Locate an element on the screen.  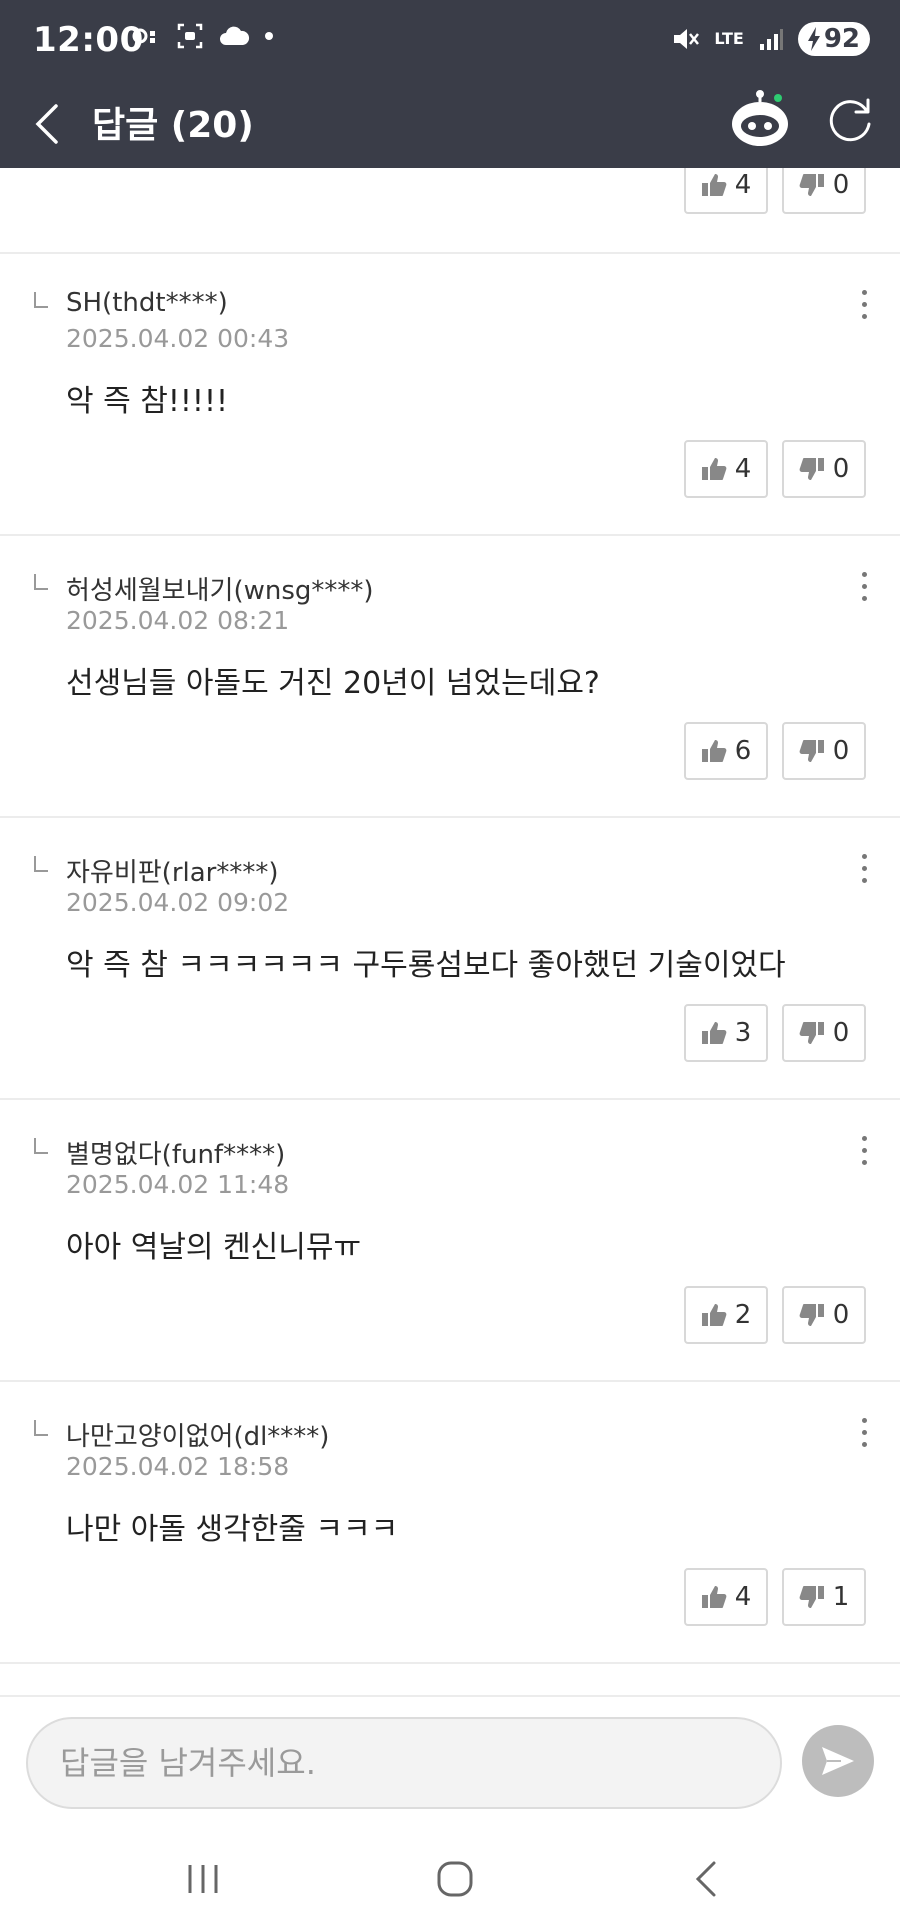
screenshot-icon is located at coordinates (190, 36).